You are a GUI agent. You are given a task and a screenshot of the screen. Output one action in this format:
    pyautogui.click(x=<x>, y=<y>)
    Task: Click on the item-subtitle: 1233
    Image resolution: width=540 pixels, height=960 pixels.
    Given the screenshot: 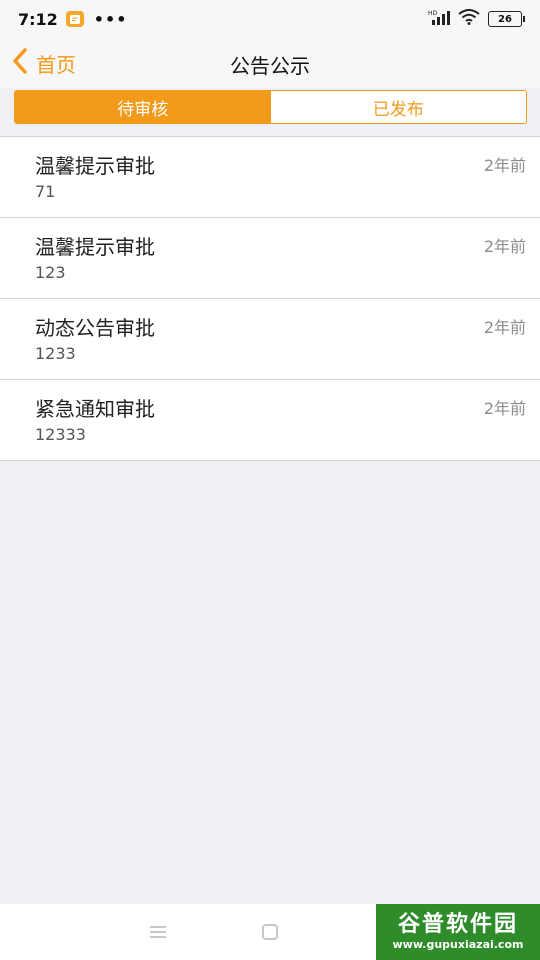 What is the action you would take?
    pyautogui.click(x=55, y=353)
    